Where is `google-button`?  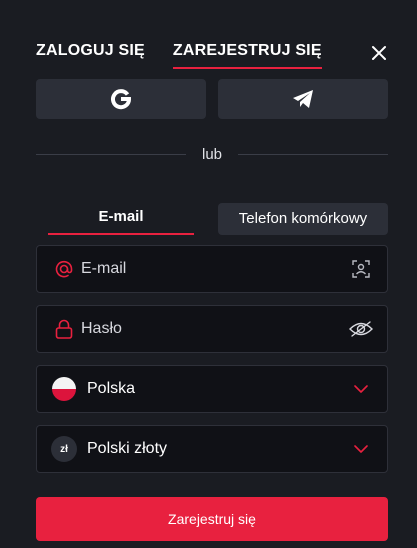 google-button is located at coordinates (121, 99).